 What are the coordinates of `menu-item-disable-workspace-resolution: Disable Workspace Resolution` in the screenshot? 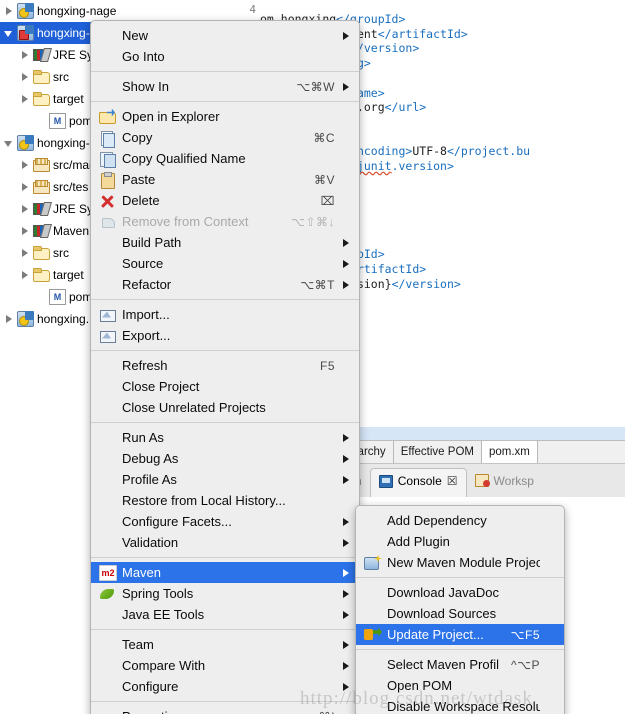 It's located at (460, 705).